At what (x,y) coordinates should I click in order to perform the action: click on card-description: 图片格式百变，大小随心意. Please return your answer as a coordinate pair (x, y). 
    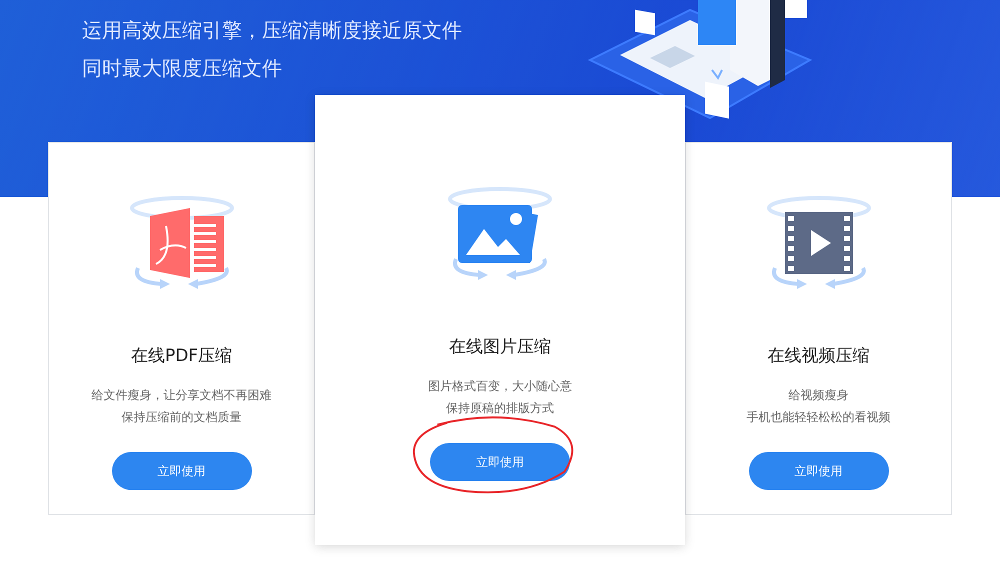
    Looking at the image, I should click on (500, 386).